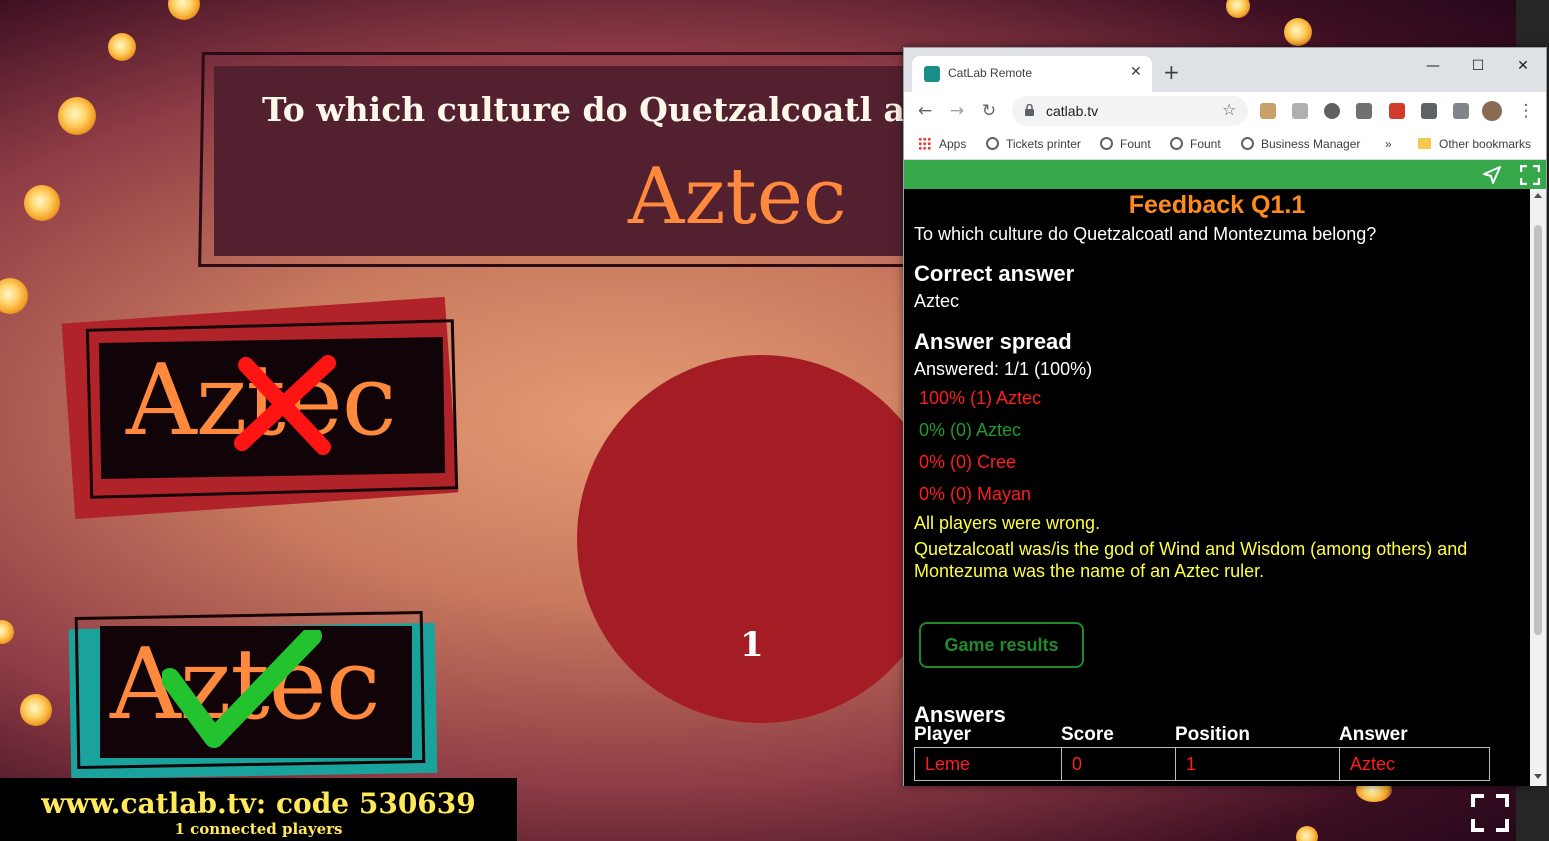 The image size is (1549, 841). What do you see at coordinates (752, 645) in the screenshot?
I see `answer-count: 1` at bounding box center [752, 645].